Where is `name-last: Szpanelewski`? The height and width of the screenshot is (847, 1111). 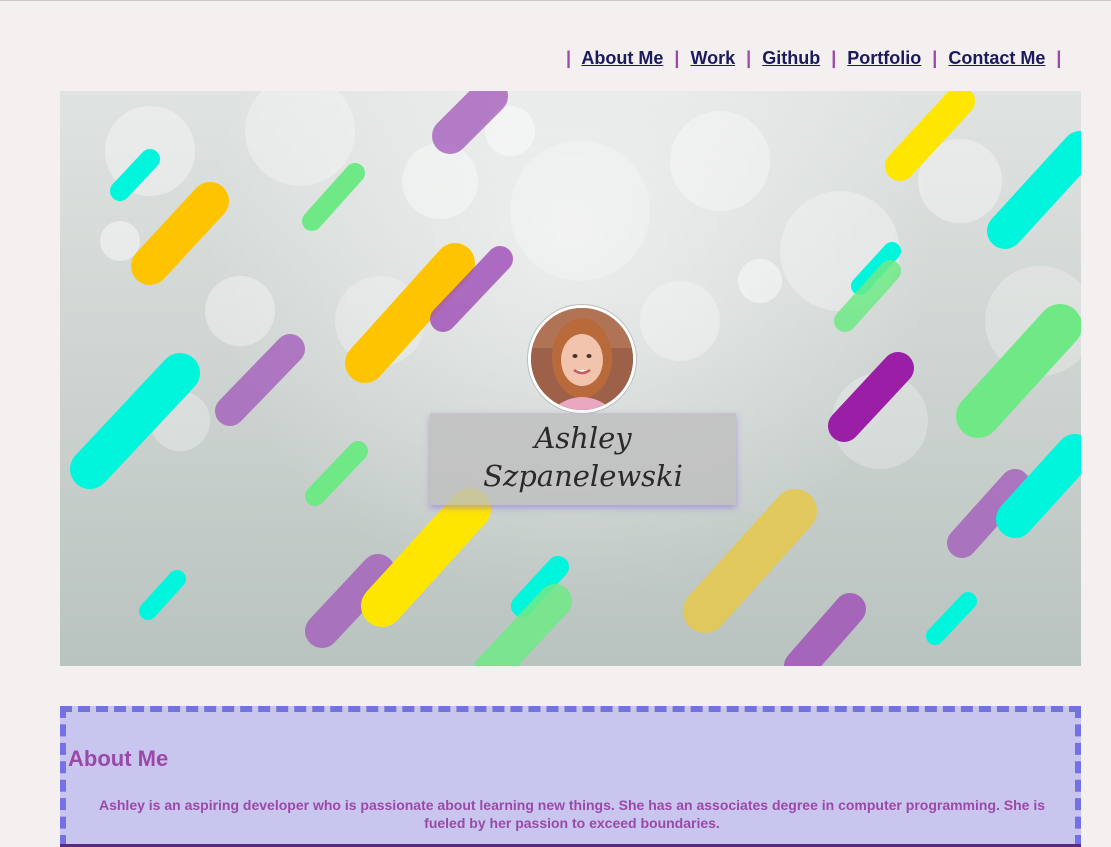 name-last: Szpanelewski is located at coordinates (583, 476).